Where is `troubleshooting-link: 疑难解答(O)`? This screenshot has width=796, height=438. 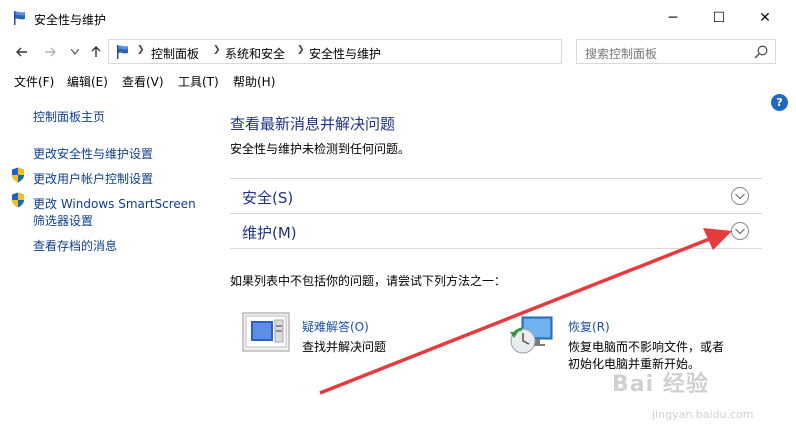 troubleshooting-link: 疑难解答(O) is located at coordinates (335, 326).